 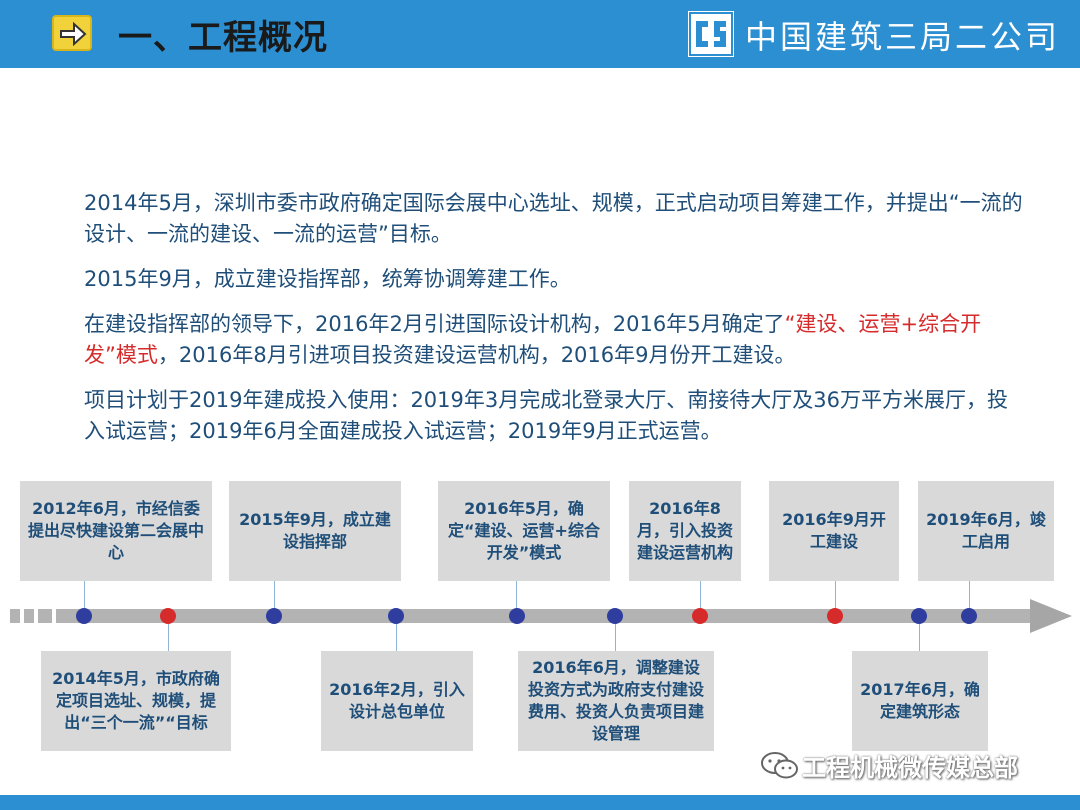 I want to click on wechat-icon, so click(x=779, y=765).